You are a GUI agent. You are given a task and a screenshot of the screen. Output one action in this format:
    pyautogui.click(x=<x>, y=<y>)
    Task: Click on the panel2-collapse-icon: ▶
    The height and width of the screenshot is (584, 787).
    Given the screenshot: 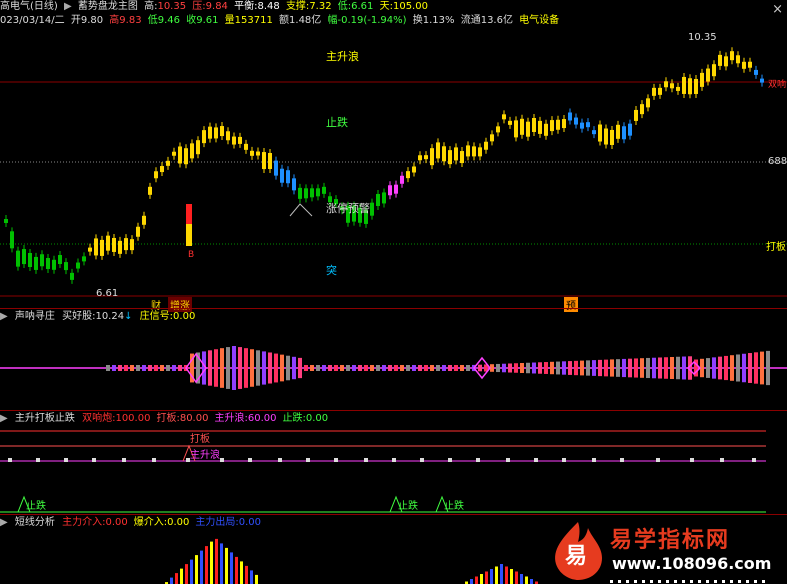 What is the action you would take?
    pyautogui.click(x=4, y=316)
    